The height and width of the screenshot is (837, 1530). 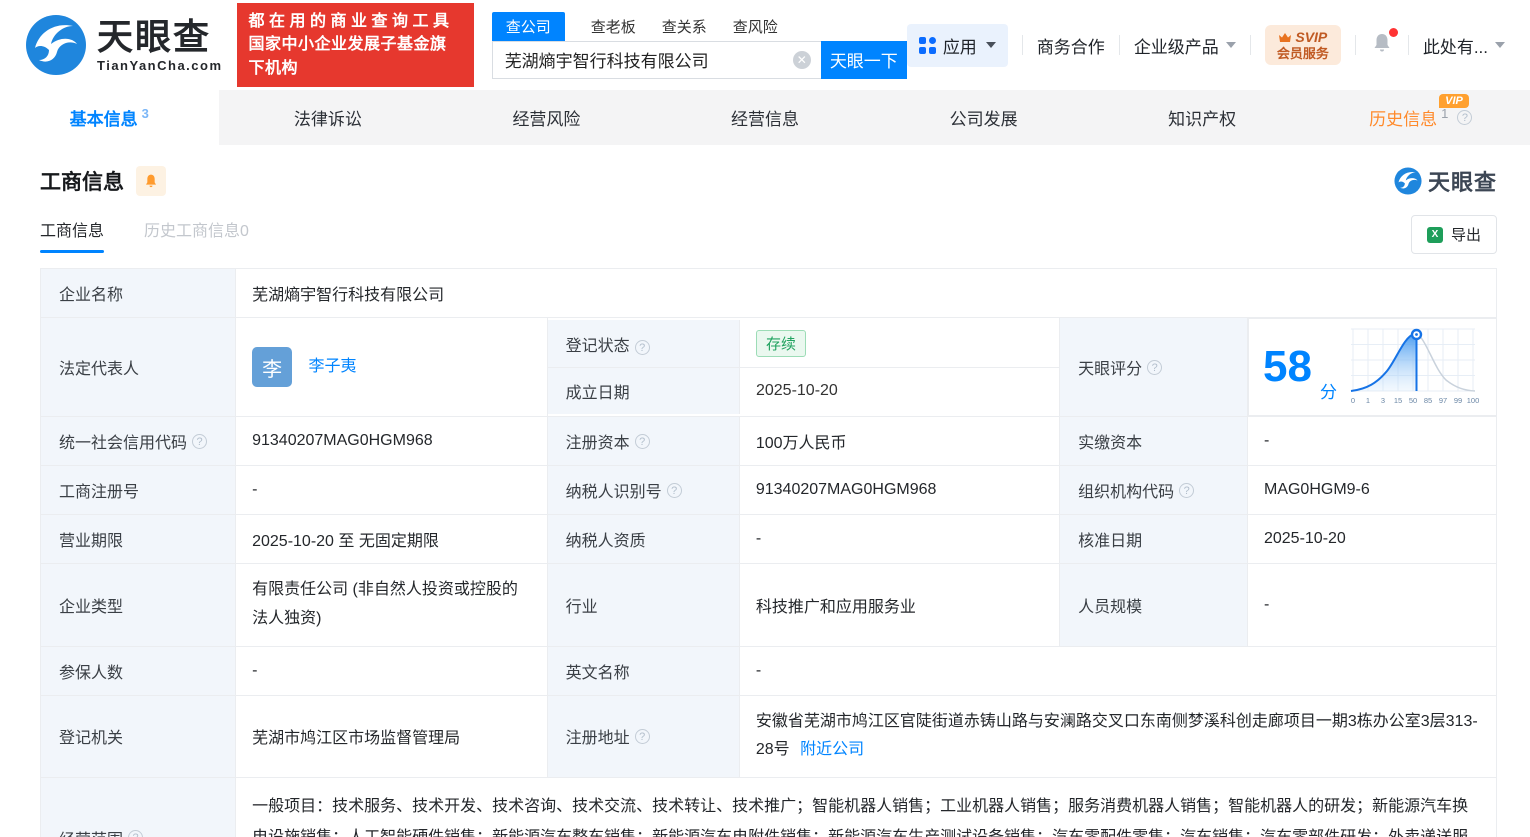 What do you see at coordinates (957, 45) in the screenshot?
I see `apps-menu-button: 应用` at bounding box center [957, 45].